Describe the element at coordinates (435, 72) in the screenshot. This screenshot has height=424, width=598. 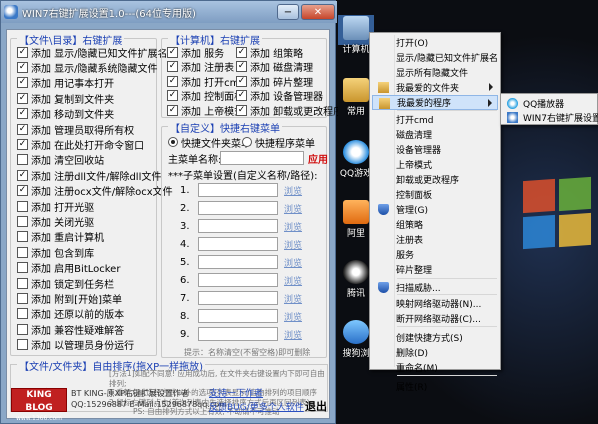
I see `context-menu-item: 显示所有隐藏文件` at that location.